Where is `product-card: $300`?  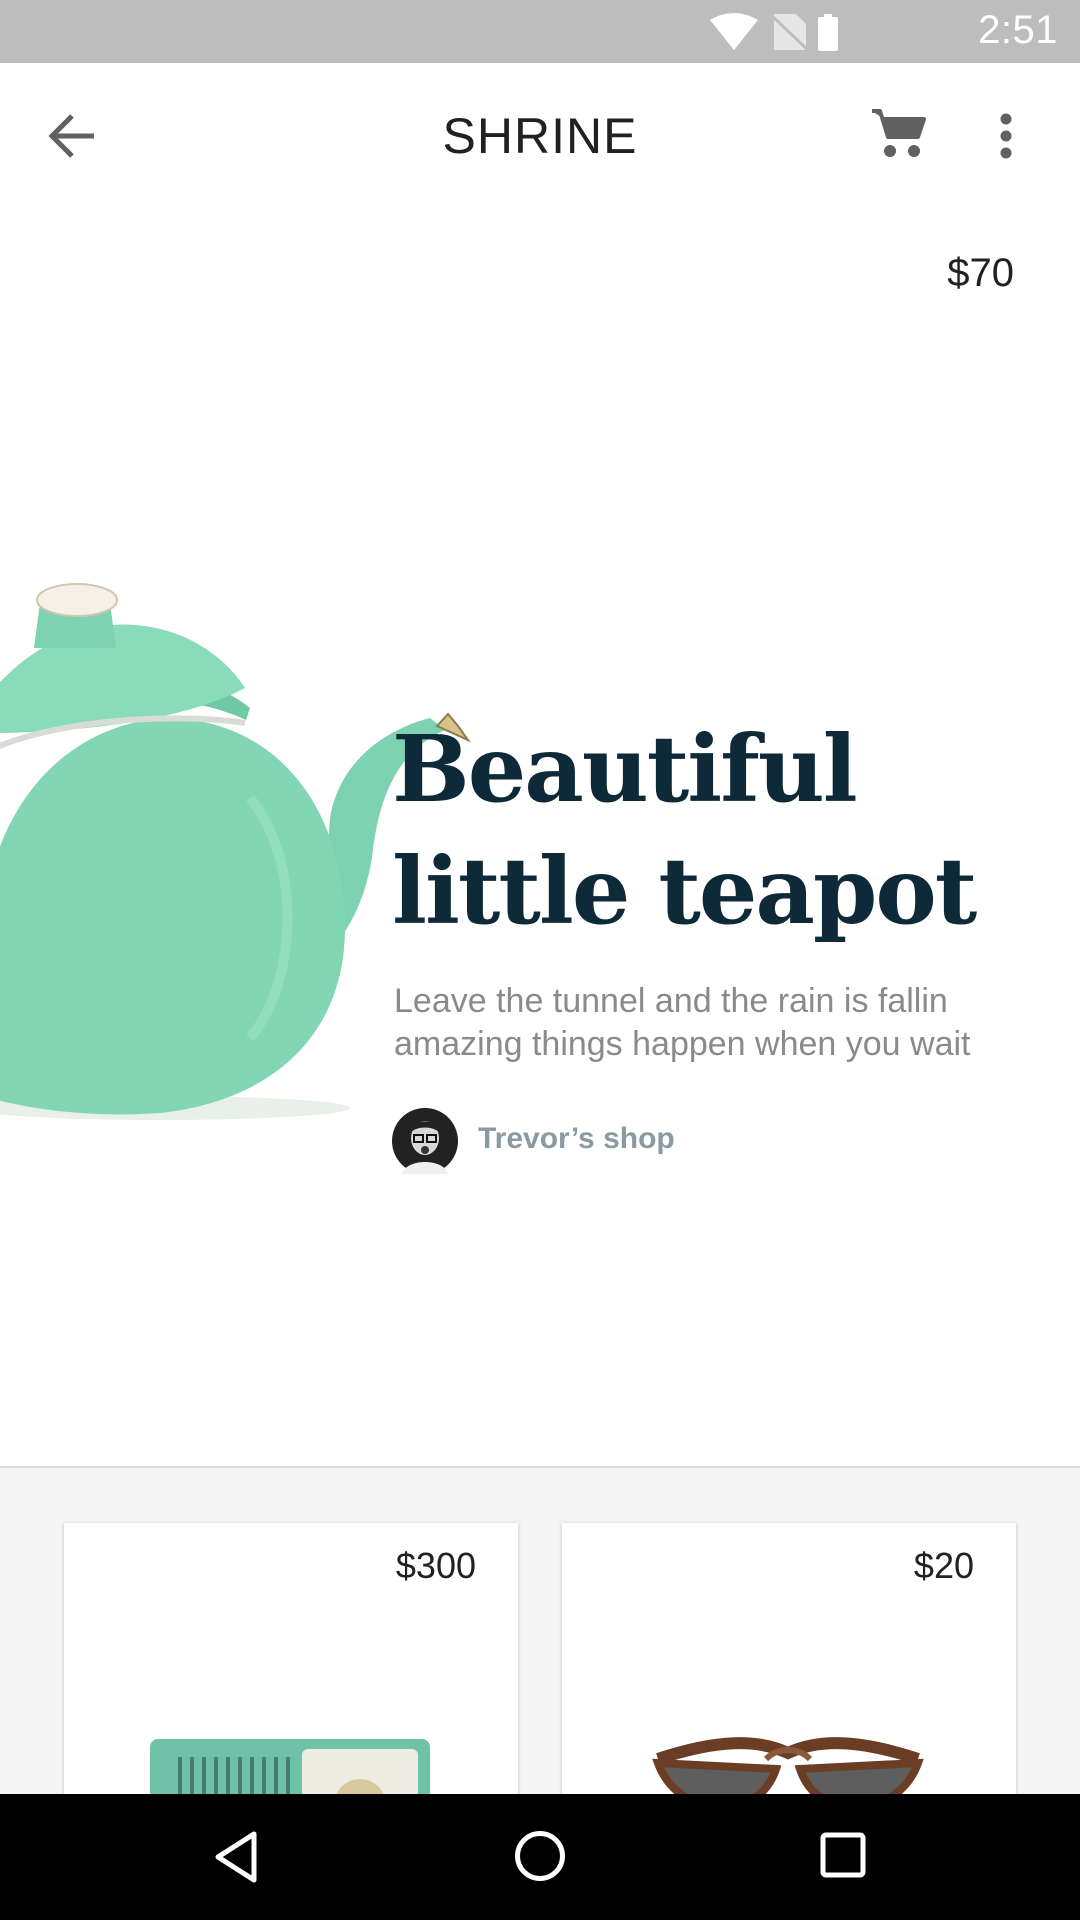 product-card: $300 is located at coordinates (291, 1658).